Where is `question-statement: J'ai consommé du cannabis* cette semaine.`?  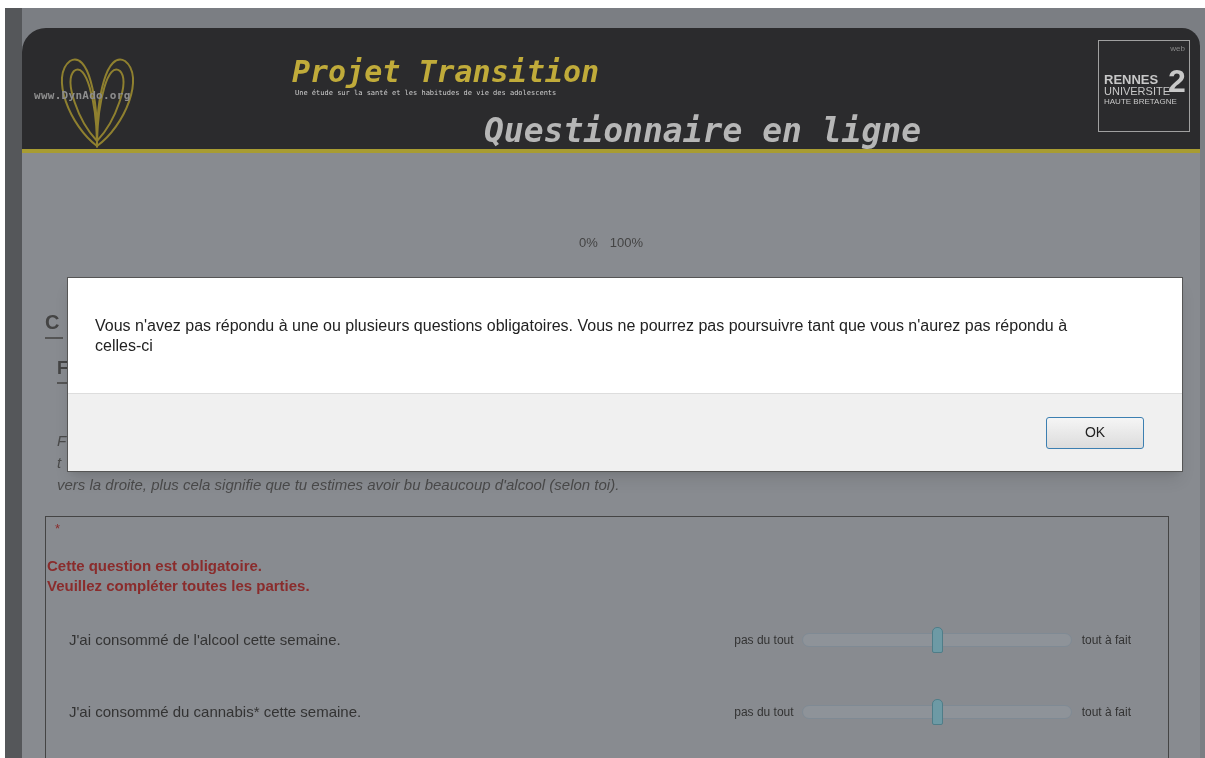
question-statement: J'ai consommé du cannabis* cette semaine. is located at coordinates (216, 711).